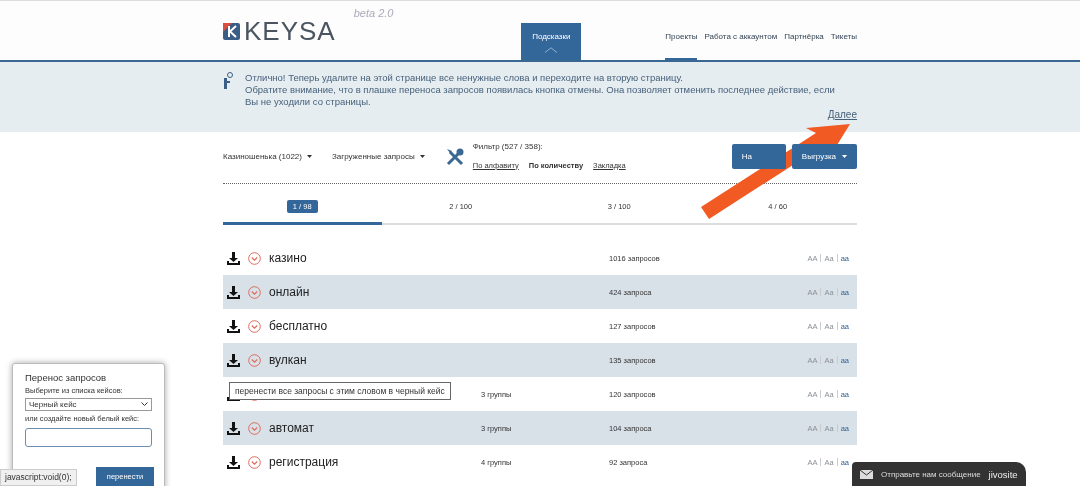  Describe the element at coordinates (1003, 474) in the screenshot. I see `chat-brand: jivosite` at that location.